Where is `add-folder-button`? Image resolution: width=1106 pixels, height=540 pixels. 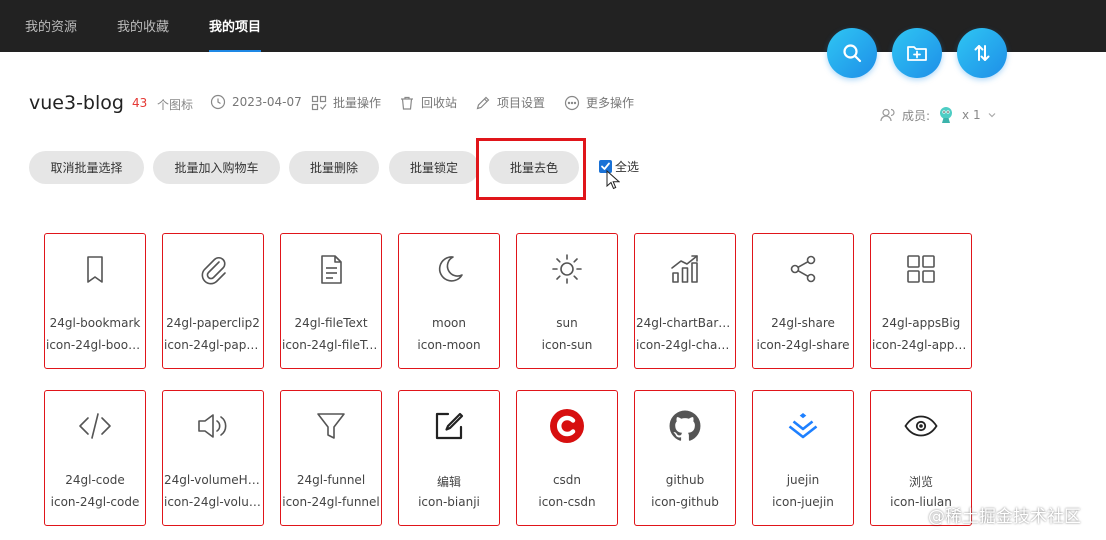 add-folder-button is located at coordinates (917, 53).